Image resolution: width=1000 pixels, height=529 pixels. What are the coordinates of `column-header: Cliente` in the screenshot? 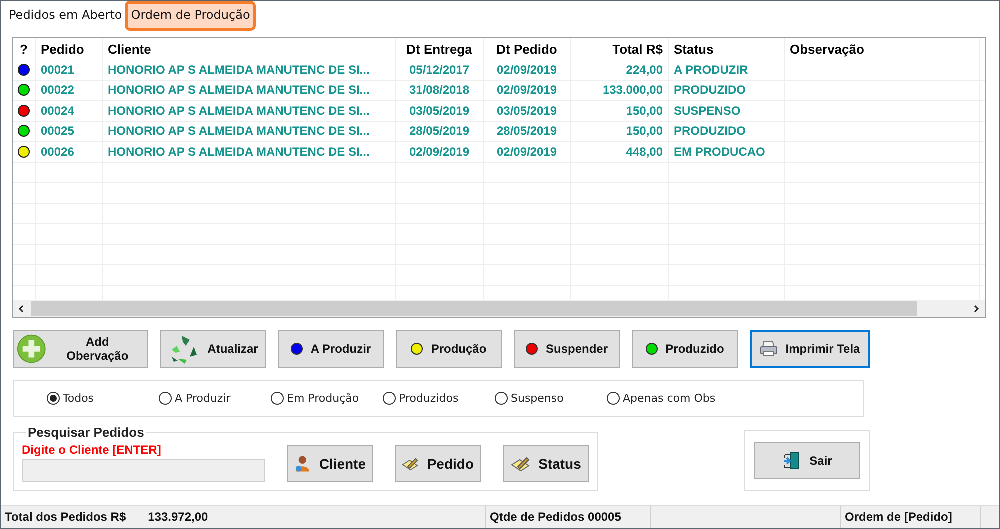 It's located at (249, 49).